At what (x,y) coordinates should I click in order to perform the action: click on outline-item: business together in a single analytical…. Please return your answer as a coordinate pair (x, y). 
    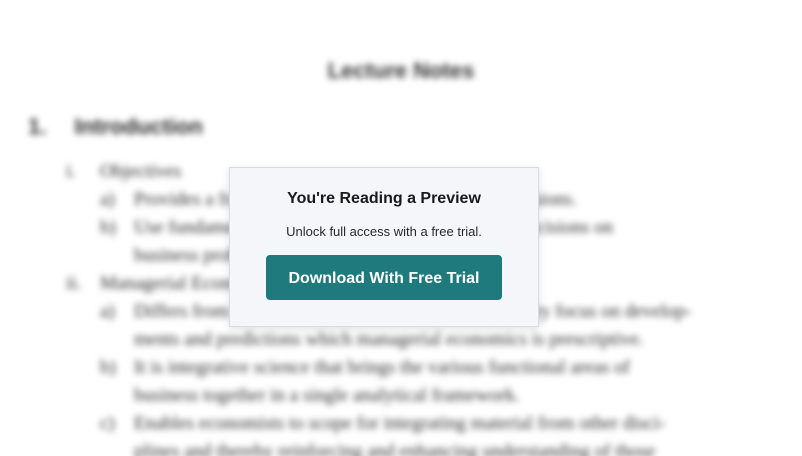
    Looking at the image, I should click on (327, 396).